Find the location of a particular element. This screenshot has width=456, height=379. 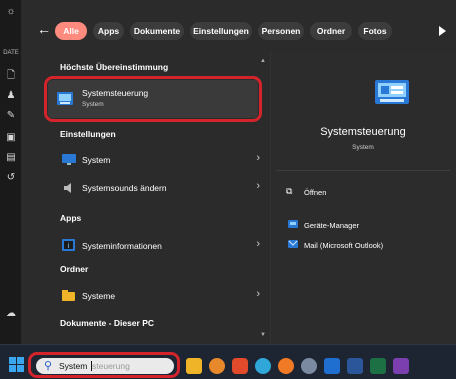

mail-icon is located at coordinates (293, 244).